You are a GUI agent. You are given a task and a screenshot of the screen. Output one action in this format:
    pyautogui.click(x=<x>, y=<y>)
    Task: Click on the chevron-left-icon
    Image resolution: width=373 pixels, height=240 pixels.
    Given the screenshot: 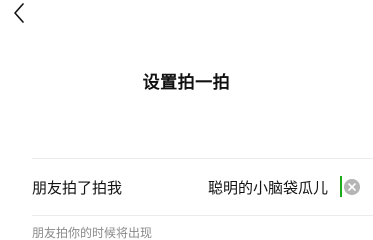 What is the action you would take?
    pyautogui.click(x=19, y=13)
    